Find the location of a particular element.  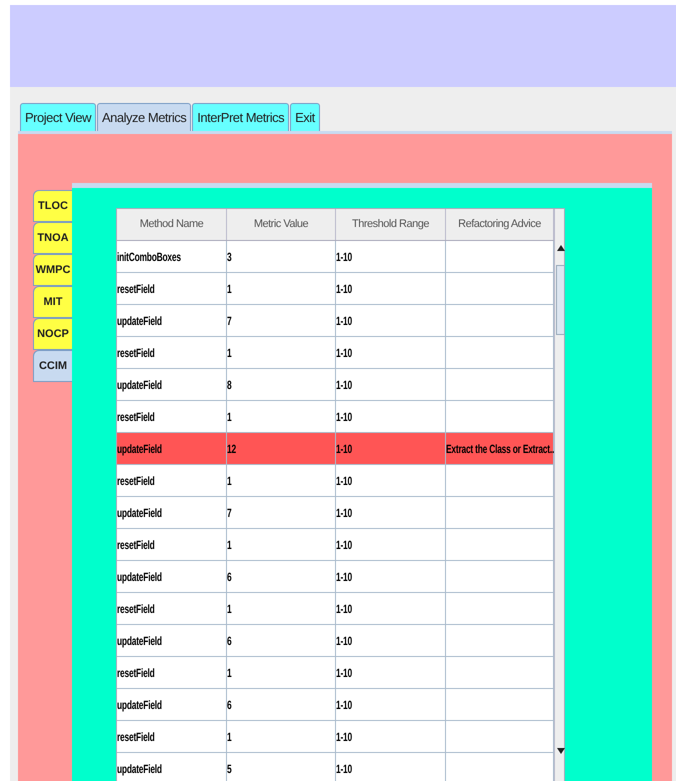

table-cell-text: initComboBoxes is located at coordinates (149, 257).